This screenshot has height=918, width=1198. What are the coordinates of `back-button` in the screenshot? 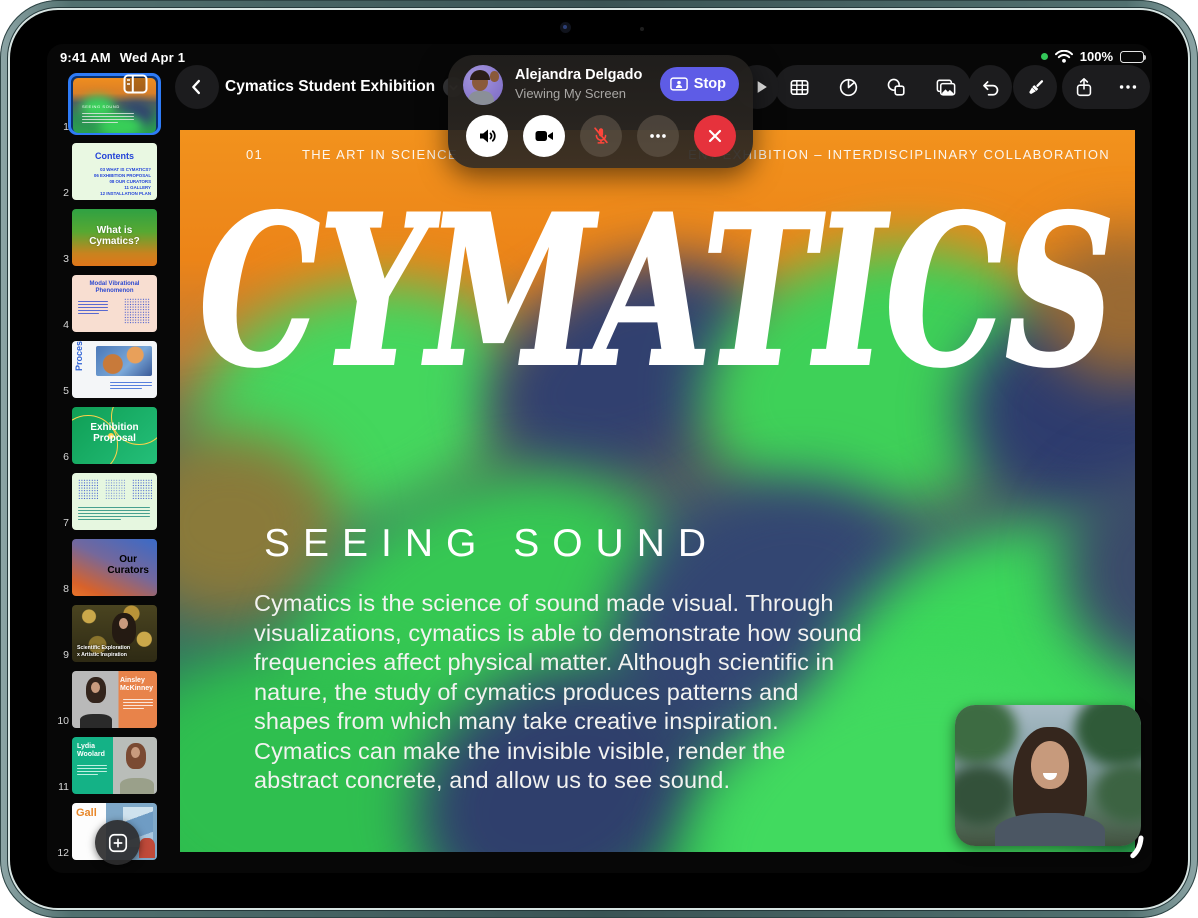 It's located at (197, 87).